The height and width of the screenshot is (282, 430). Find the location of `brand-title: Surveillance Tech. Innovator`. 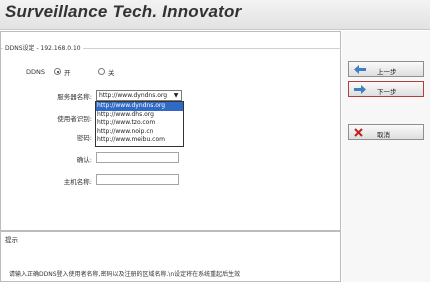

brand-title: Surveillance Tech. Innovator is located at coordinates (123, 11).